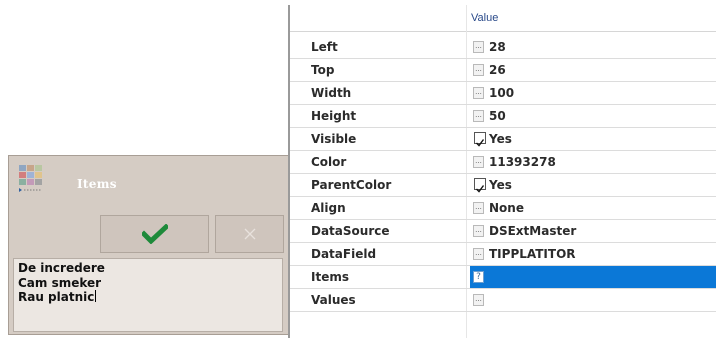 The image size is (716, 338). I want to click on property-value: 100, so click(502, 93).